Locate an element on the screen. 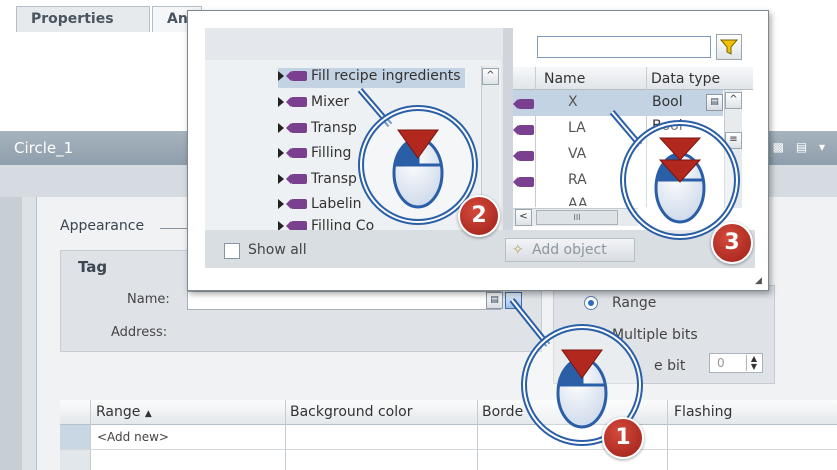 Image resolution: width=837 pixels, height=470 pixels. callout-2-badge: 2 is located at coordinates (479, 216).